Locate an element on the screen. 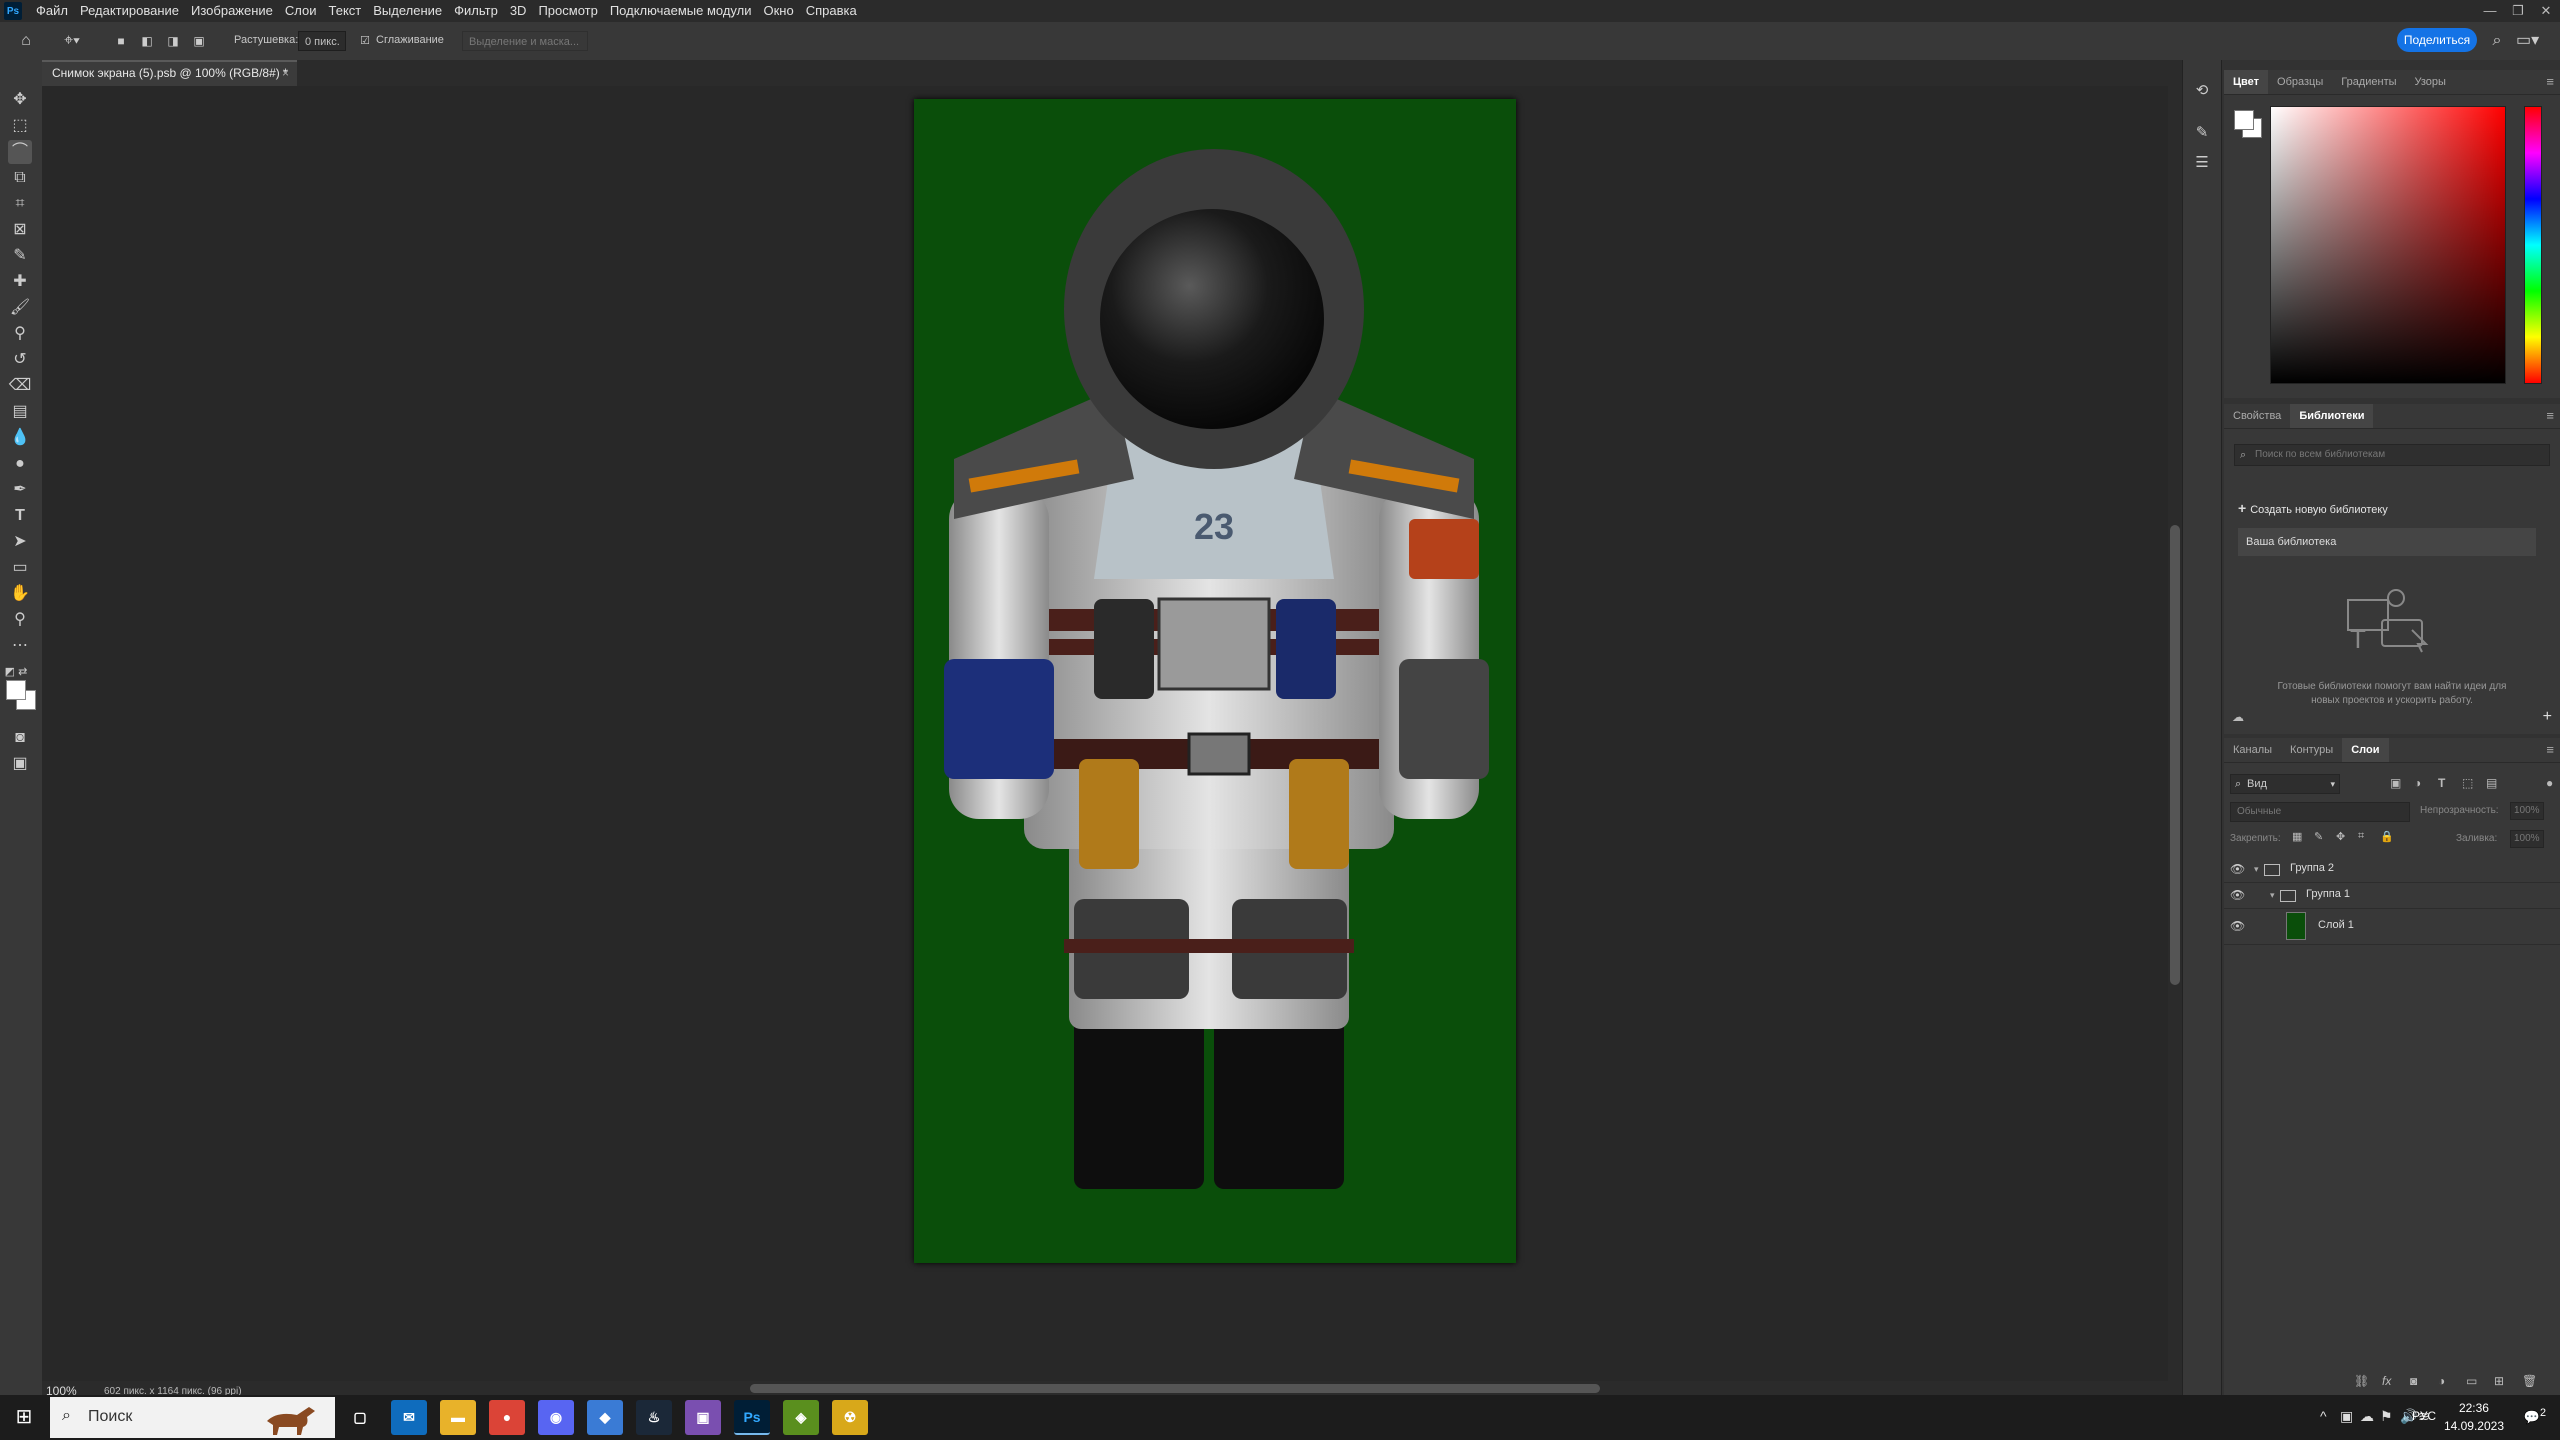 This screenshot has height=1440, width=2560. taskbar-mail-icon: ✉ is located at coordinates (409, 1417).